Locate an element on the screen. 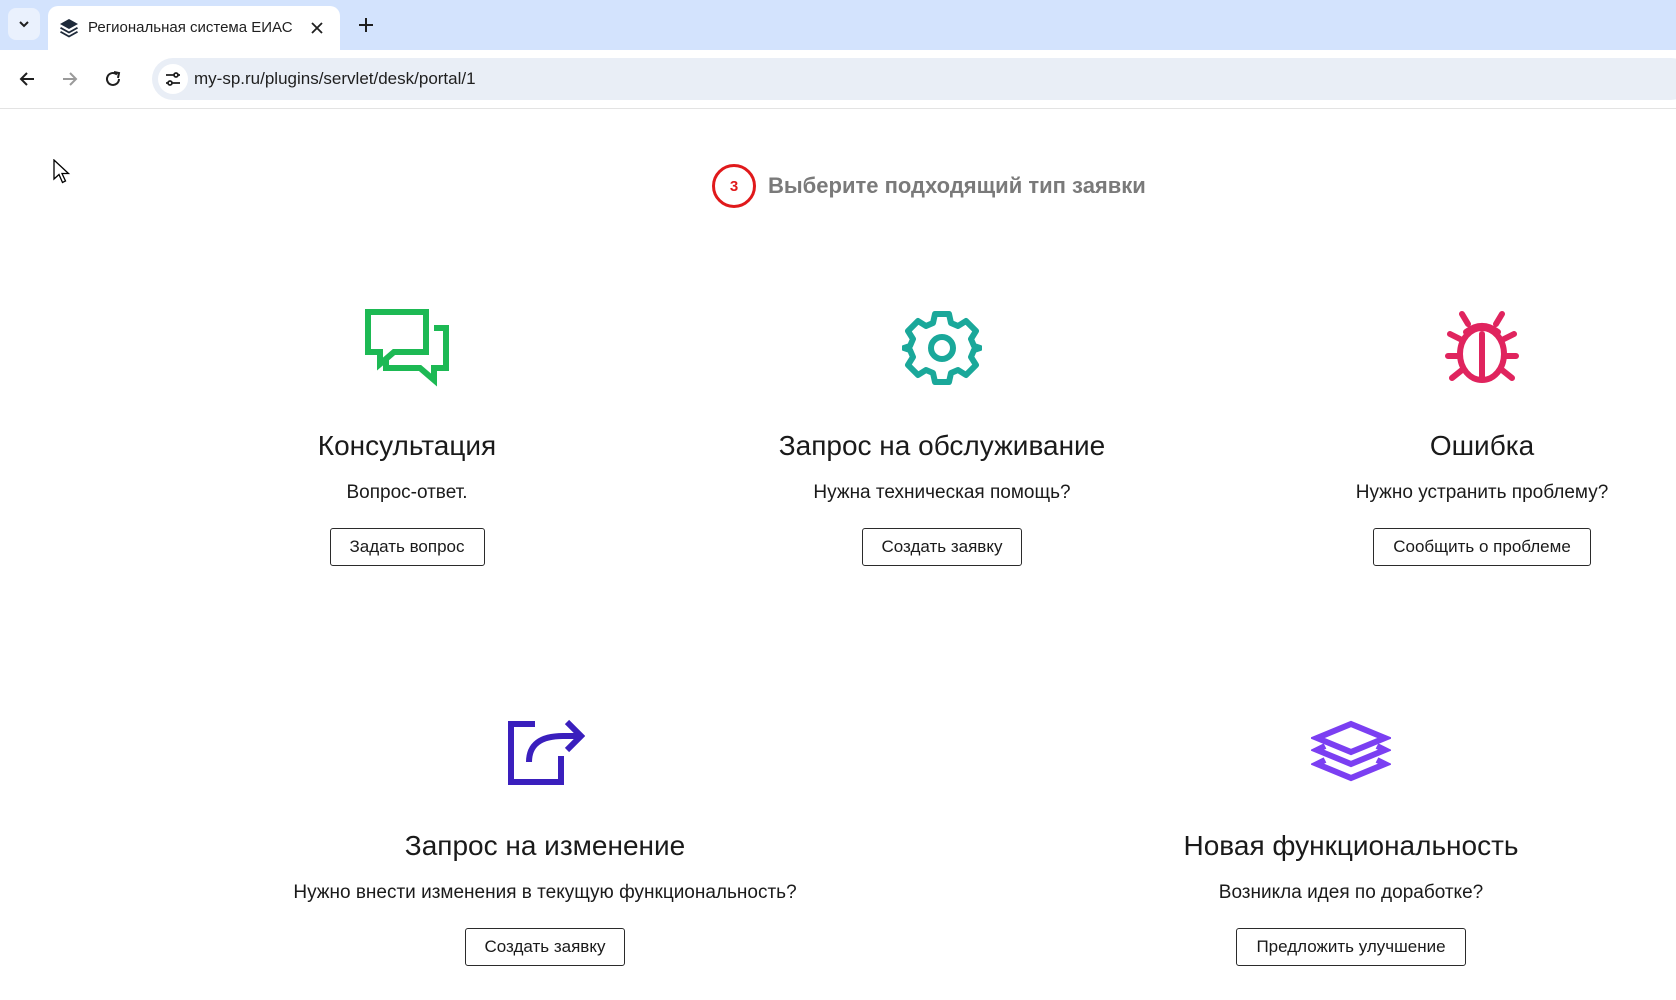  arrow-right-icon is located at coordinates (70, 79).